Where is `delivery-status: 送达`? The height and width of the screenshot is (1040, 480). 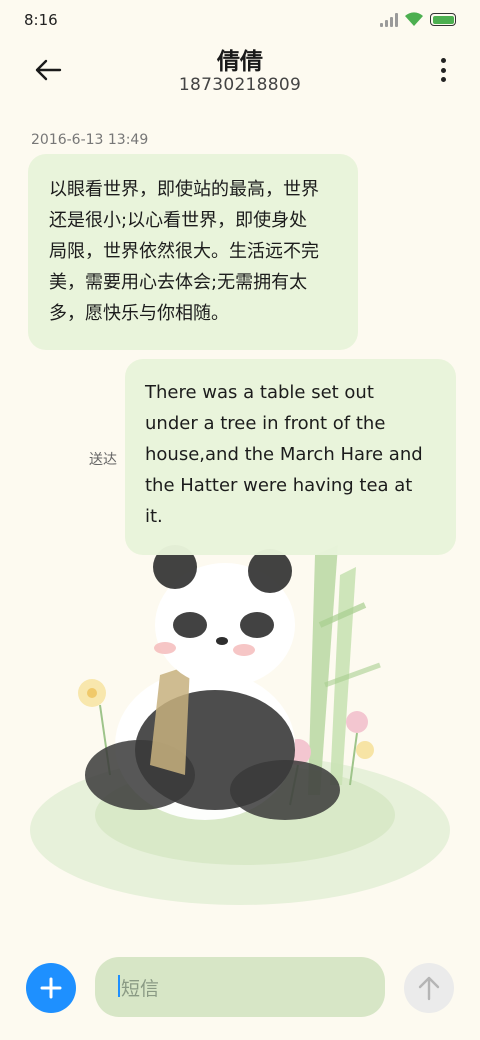
delivery-status: 送达 is located at coordinates (103, 460).